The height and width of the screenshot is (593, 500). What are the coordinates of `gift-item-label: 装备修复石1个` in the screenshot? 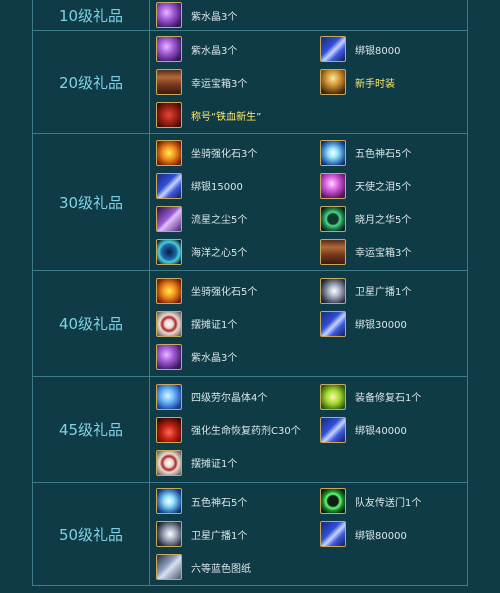 It's located at (388, 398).